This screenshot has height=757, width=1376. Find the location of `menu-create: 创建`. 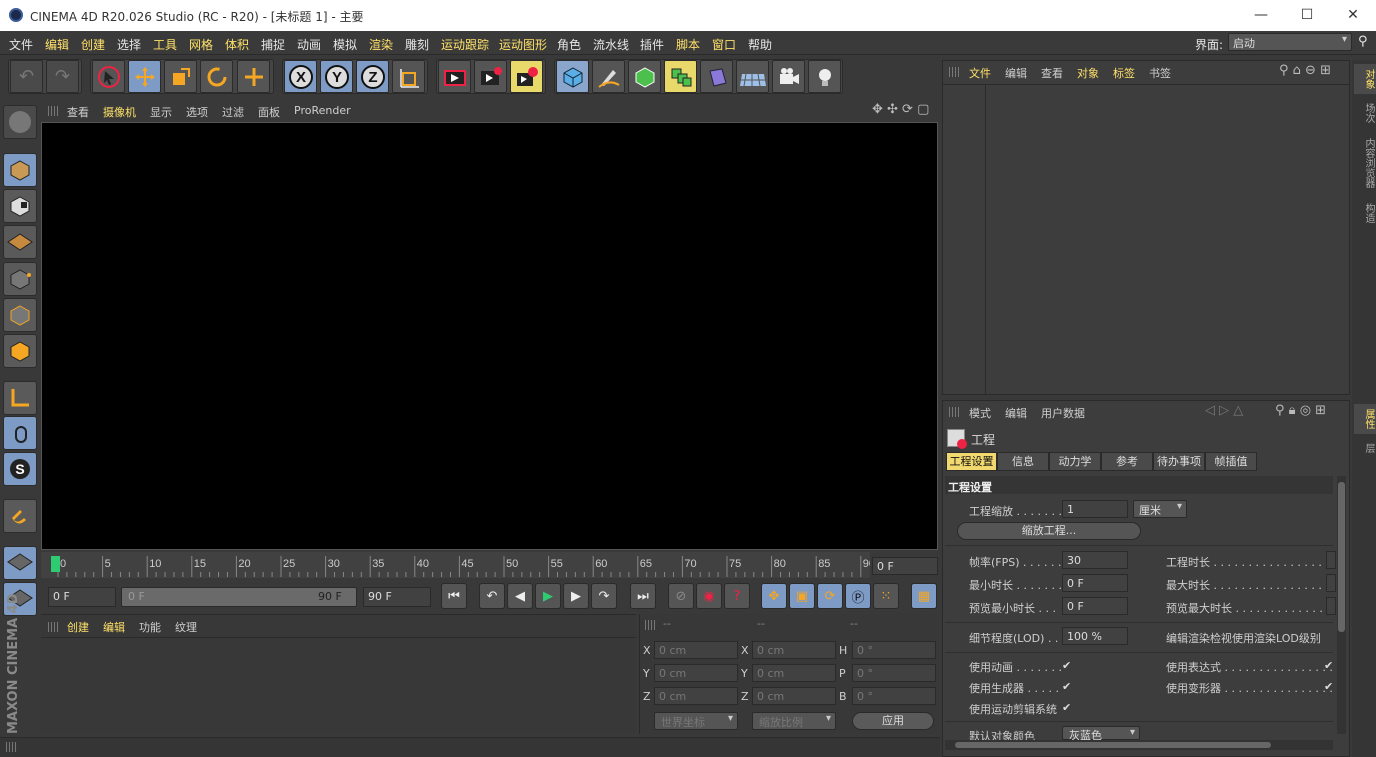

menu-create: 创建 is located at coordinates (93, 44).